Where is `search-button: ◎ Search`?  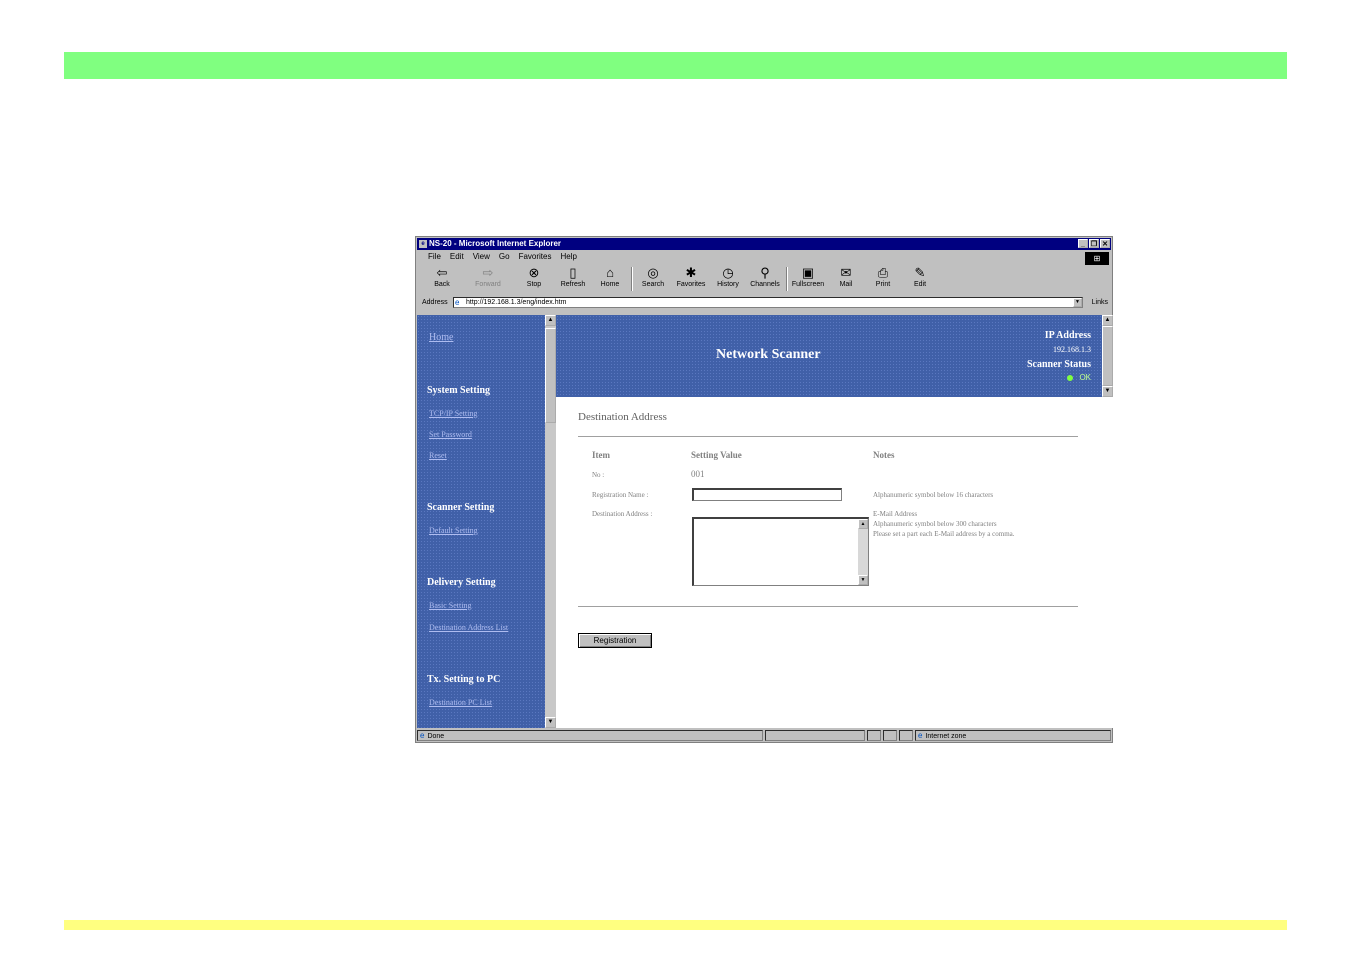
search-button: ◎ Search is located at coordinates (653, 276).